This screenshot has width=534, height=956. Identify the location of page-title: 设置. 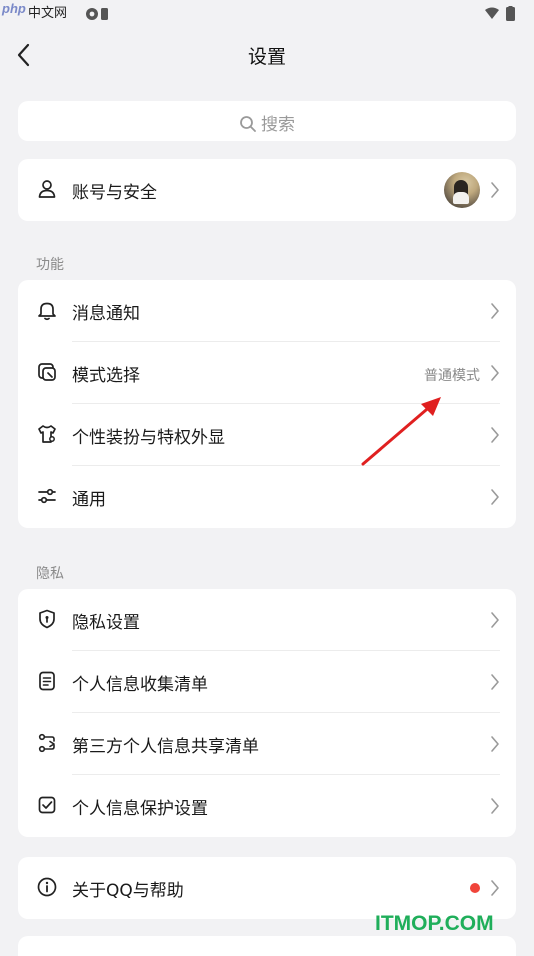
(266, 57).